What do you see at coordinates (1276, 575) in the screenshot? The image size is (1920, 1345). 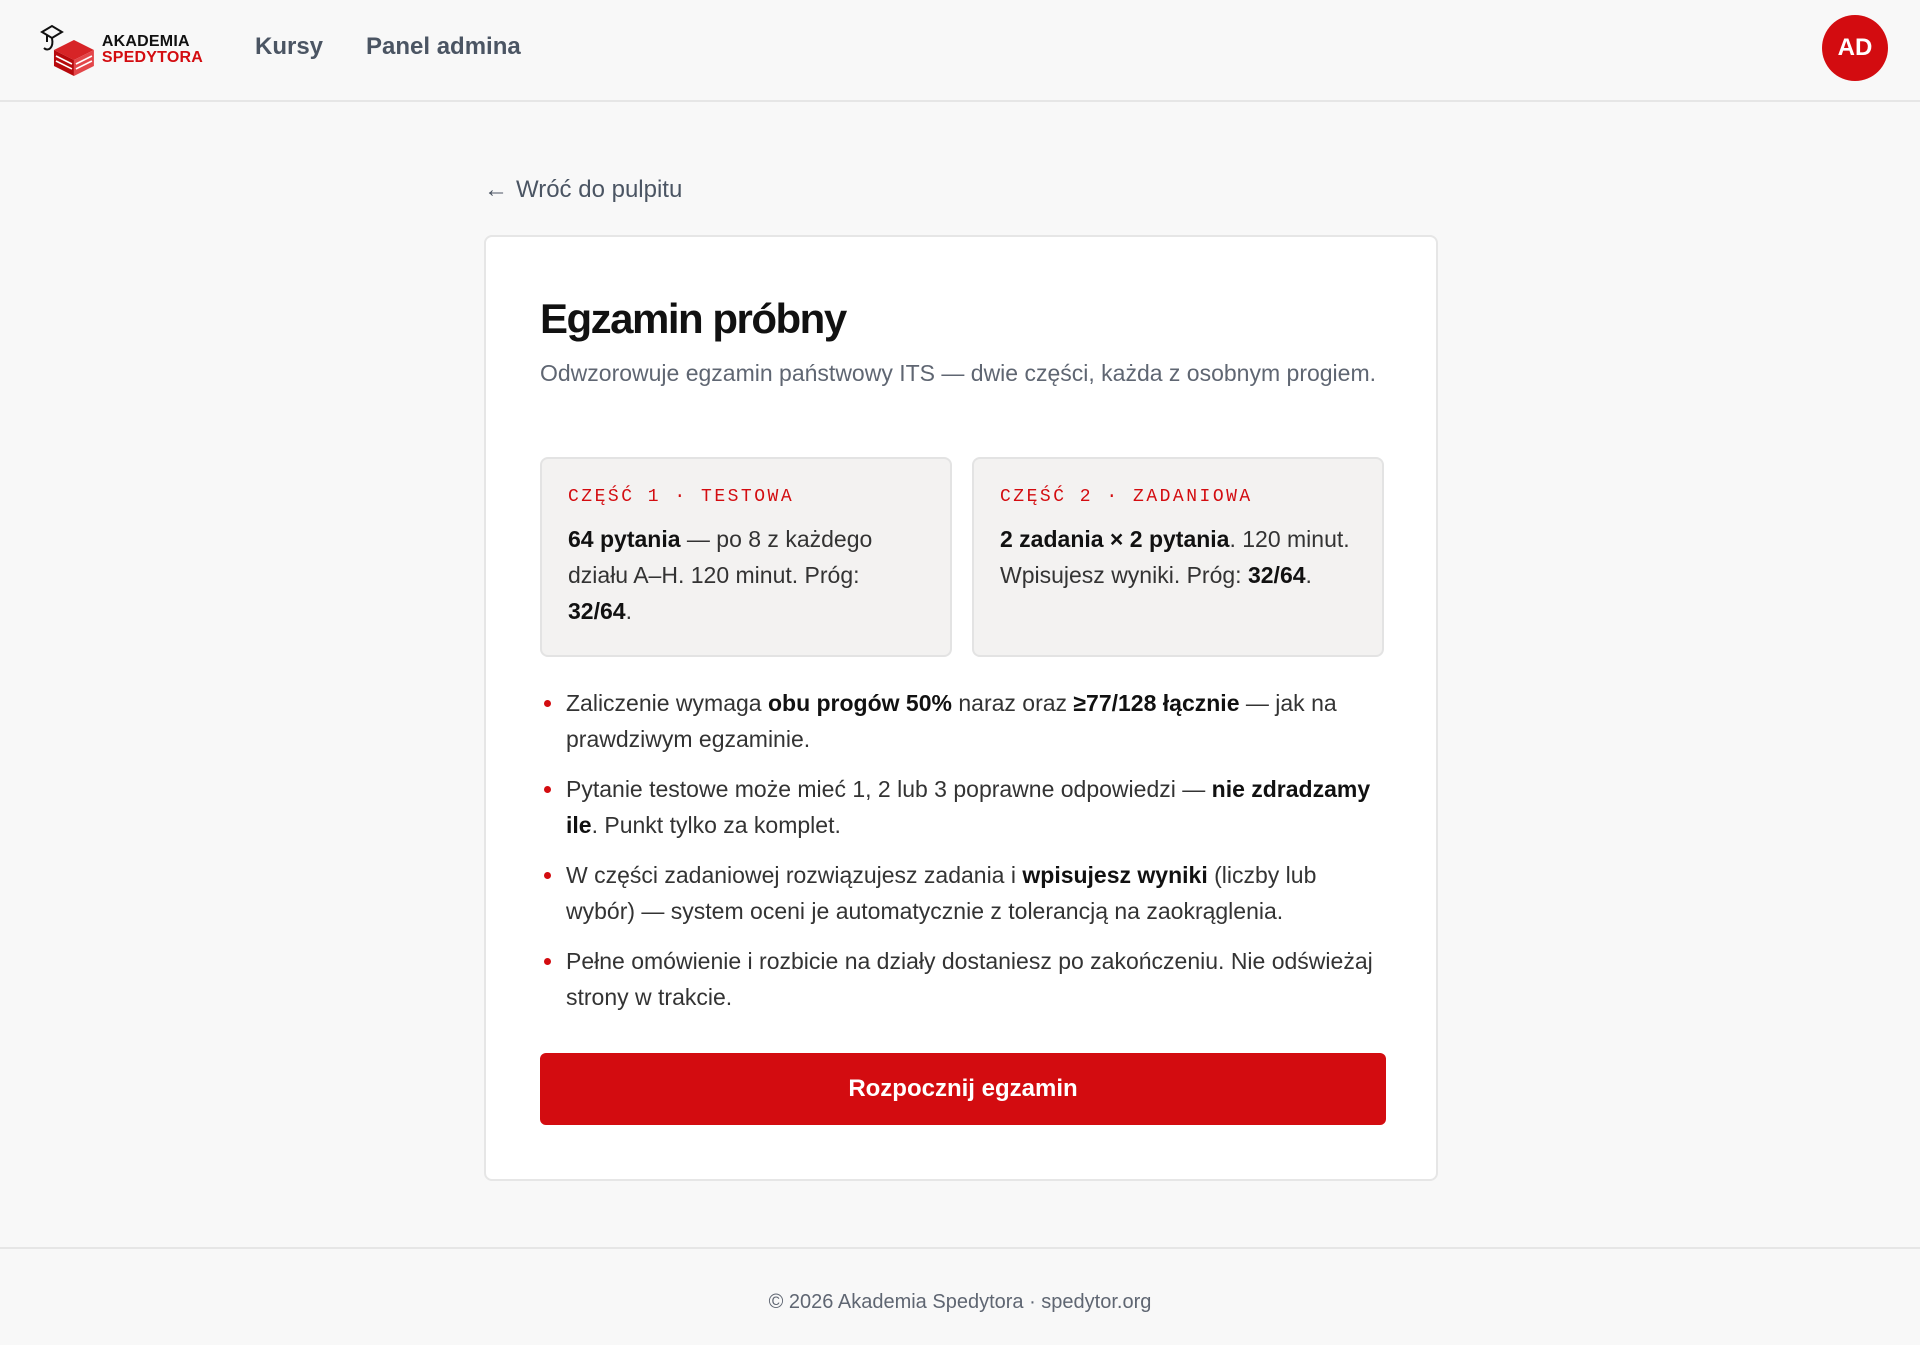 I see `part-2-threshold: 32/64` at bounding box center [1276, 575].